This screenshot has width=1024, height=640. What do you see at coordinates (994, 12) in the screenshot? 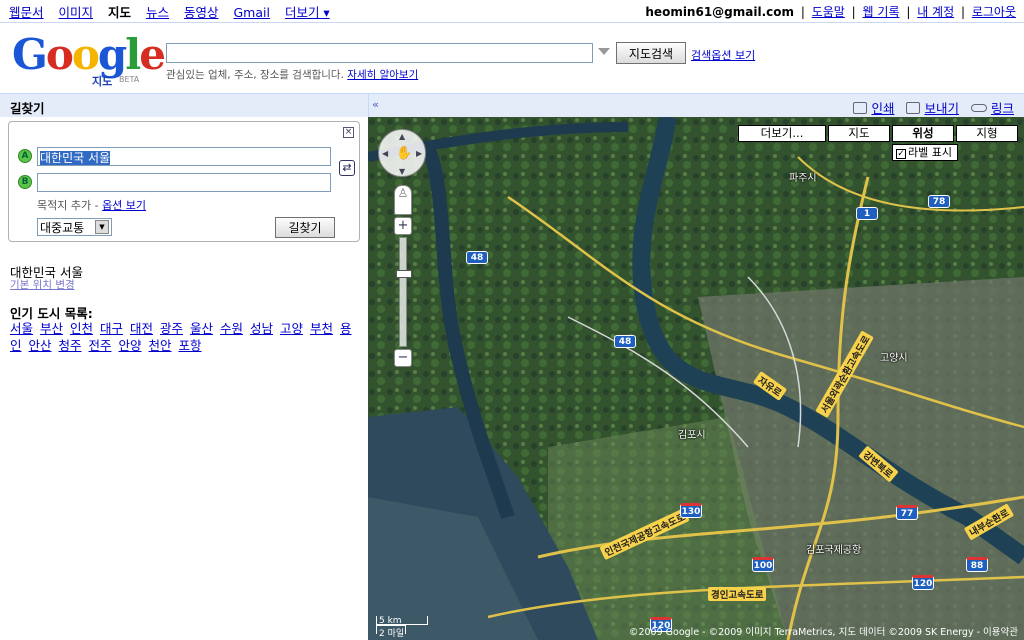
I see `logout-link: 로그아웃` at bounding box center [994, 12].